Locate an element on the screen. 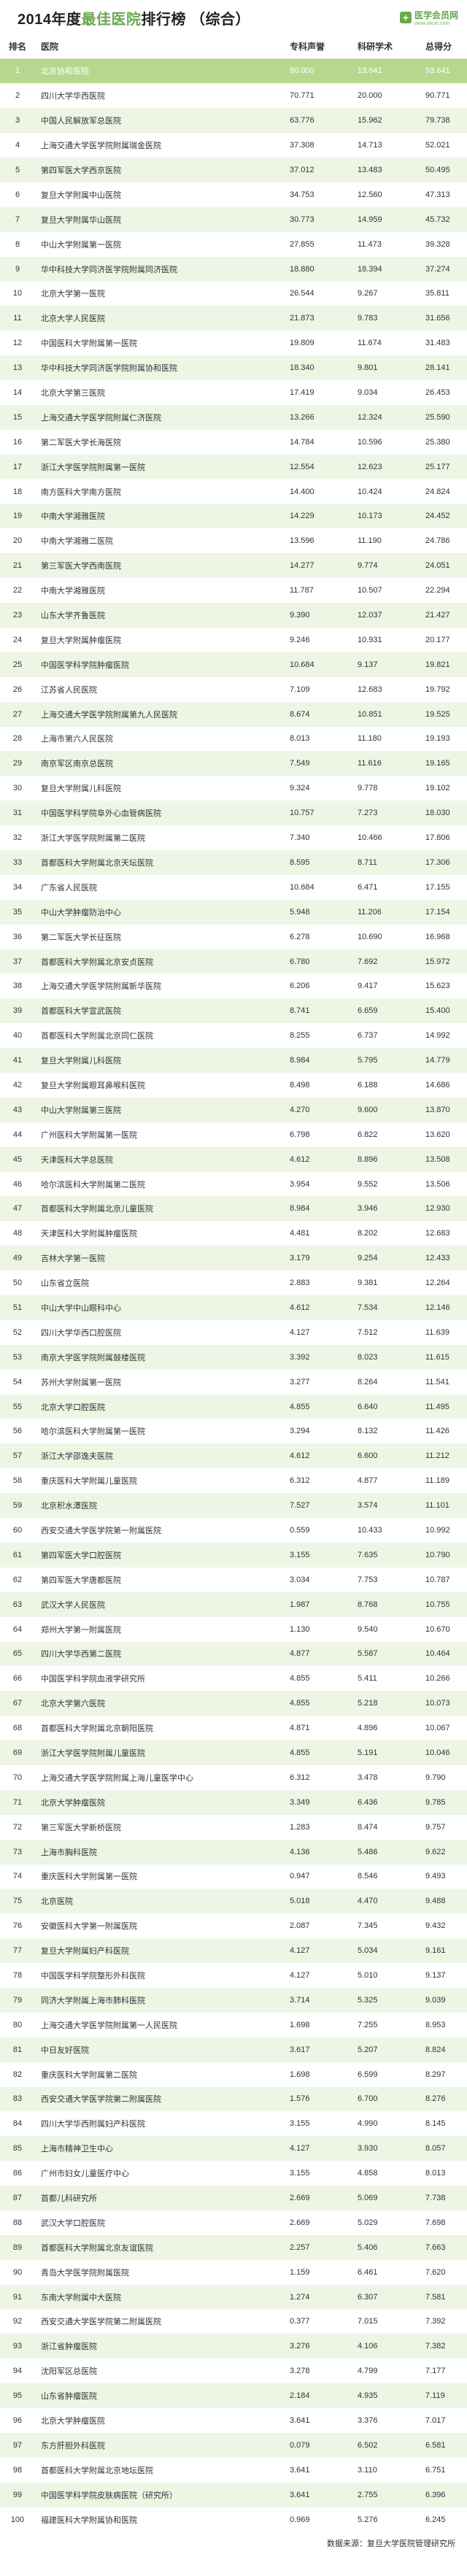  table-row: 89 首都医科大学附属北京友谊医院 2.257 5.406 7.663 is located at coordinates (233, 2247).